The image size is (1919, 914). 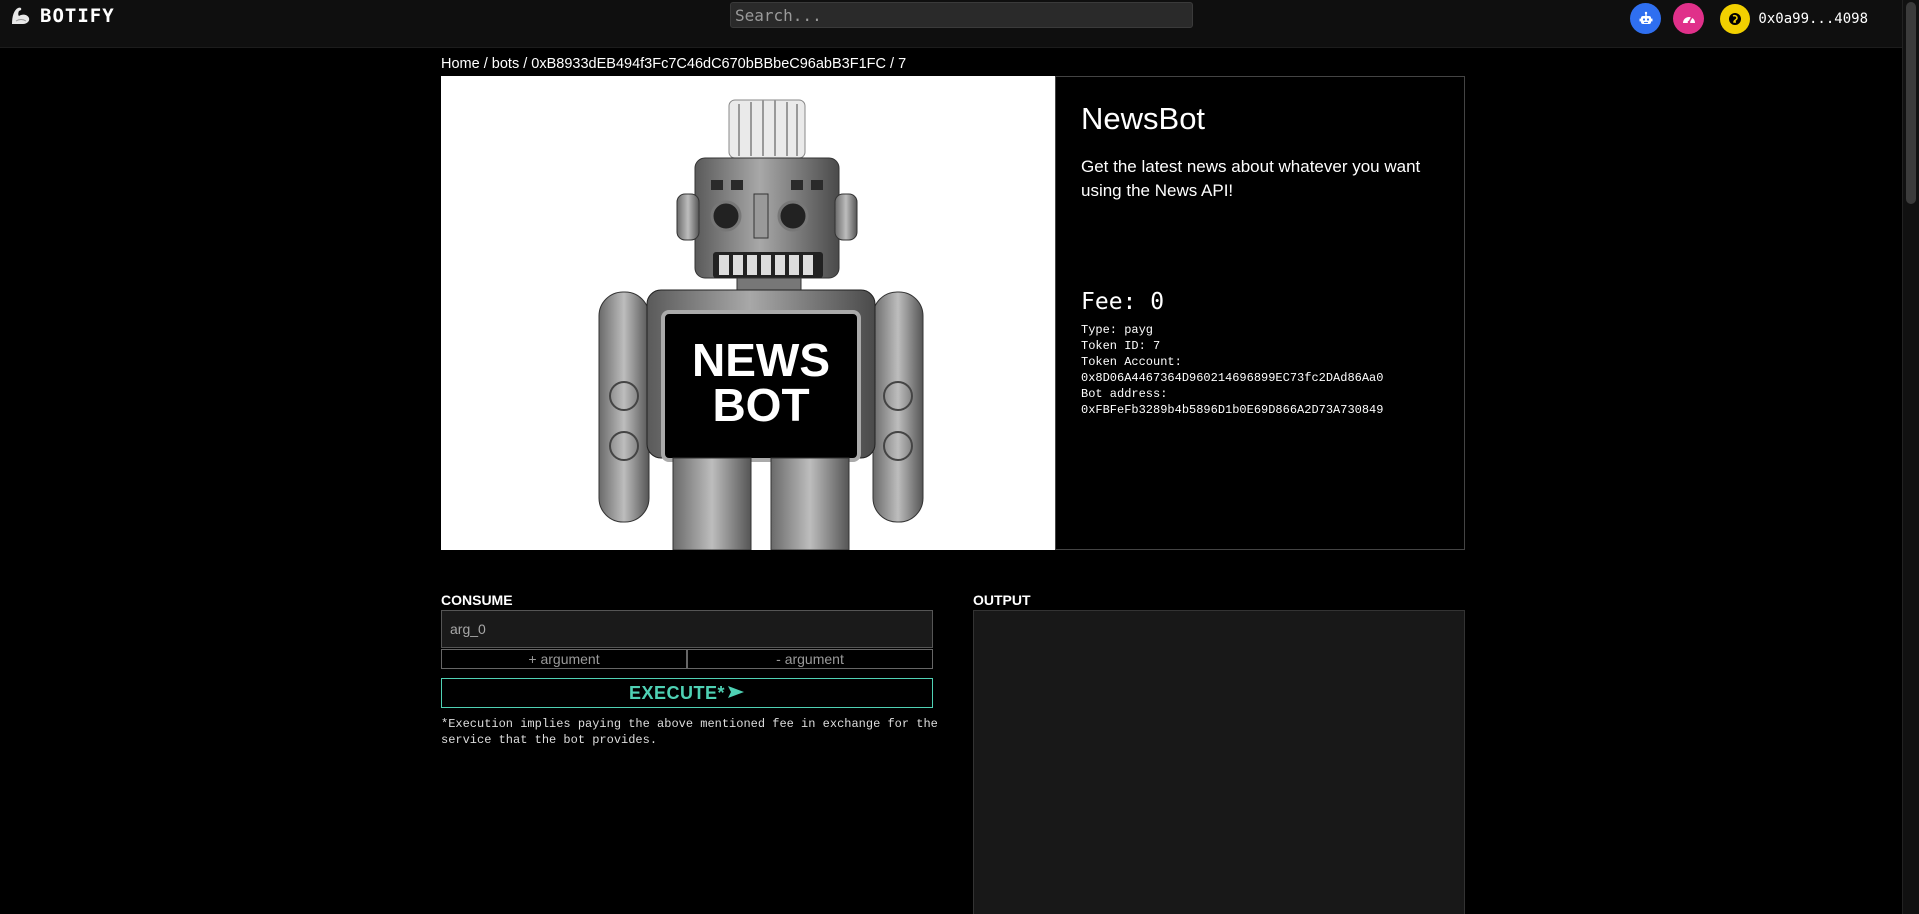 What do you see at coordinates (1813, 18) in the screenshot?
I see `wallet-address: 0x0a99...4098` at bounding box center [1813, 18].